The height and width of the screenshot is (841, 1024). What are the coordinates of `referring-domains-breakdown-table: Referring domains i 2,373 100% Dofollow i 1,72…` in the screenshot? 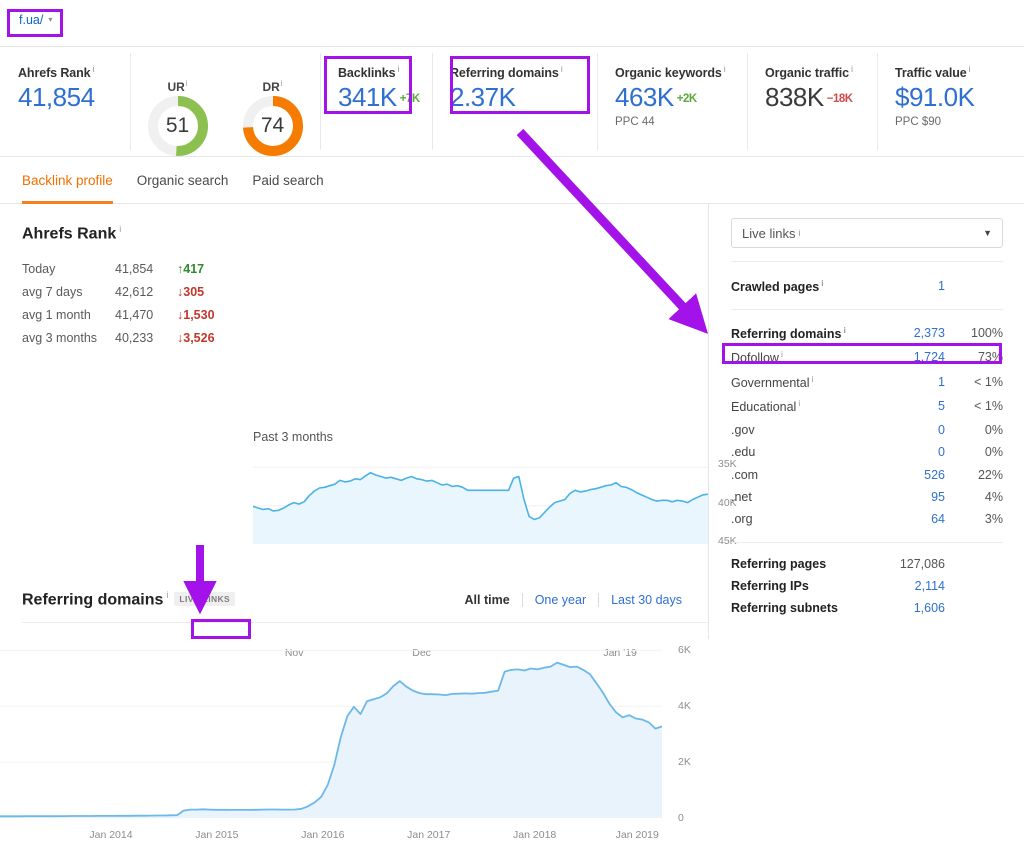 It's located at (867, 426).